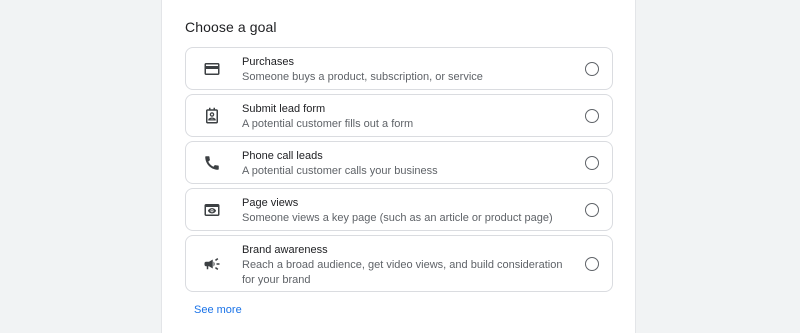 This screenshot has height=333, width=800. Describe the element at coordinates (212, 163) in the screenshot. I see `phone-icon` at that location.